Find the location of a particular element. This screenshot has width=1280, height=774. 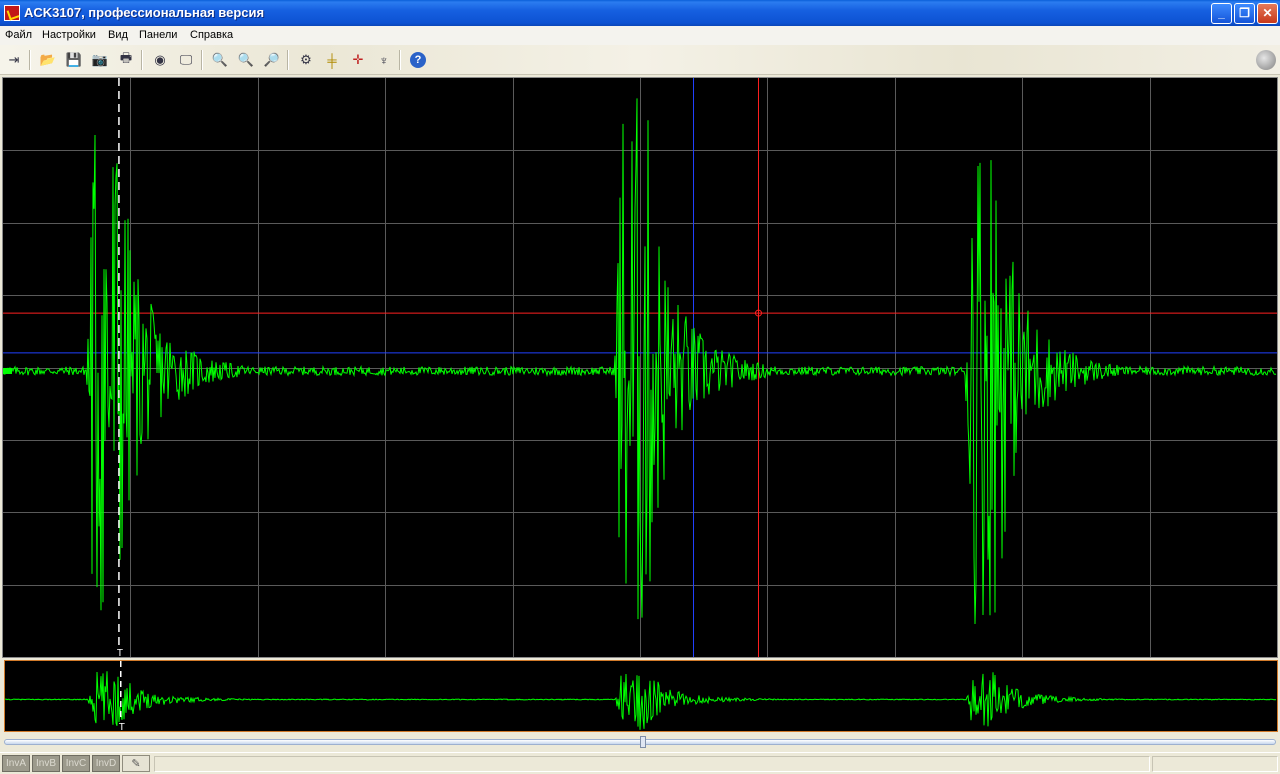

gear-icon: ⚙ is located at coordinates (306, 60).